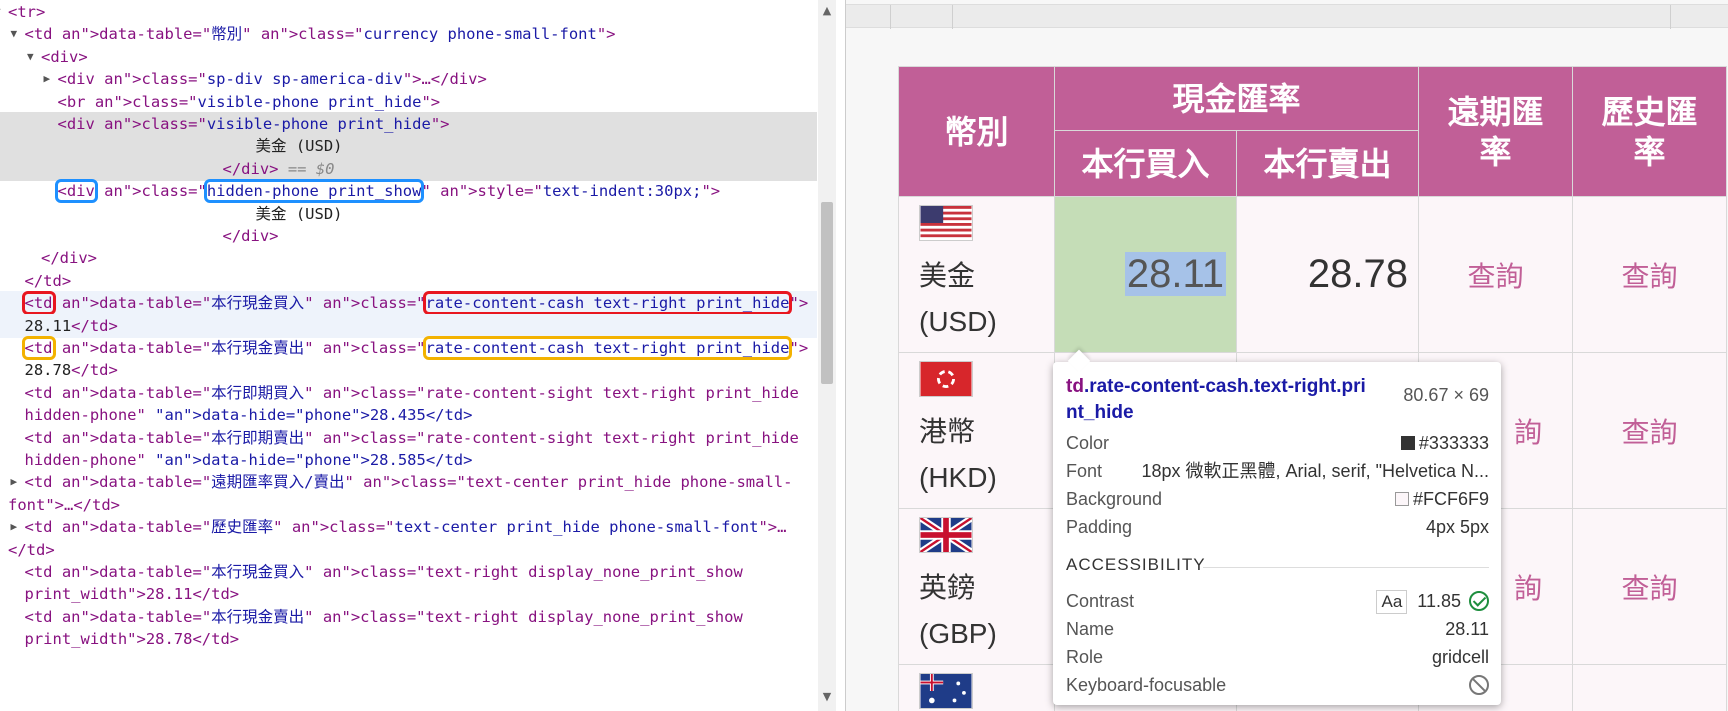 The width and height of the screenshot is (1728, 711). I want to click on dom-node-line: 28.78</td>, so click(408, 370).